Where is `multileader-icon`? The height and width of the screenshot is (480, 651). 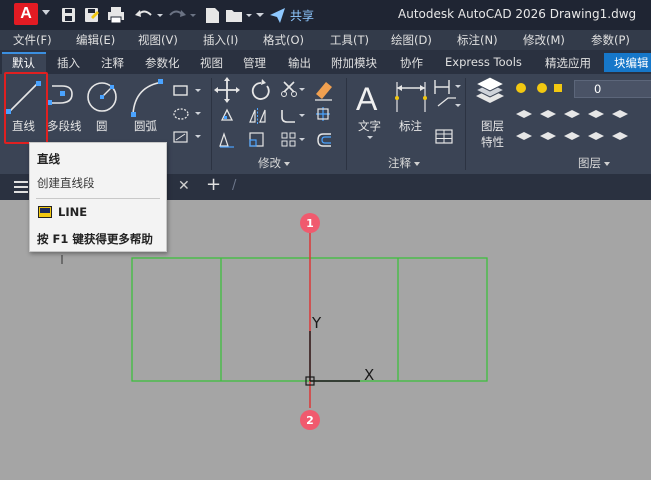
multileader-icon is located at coordinates (449, 102).